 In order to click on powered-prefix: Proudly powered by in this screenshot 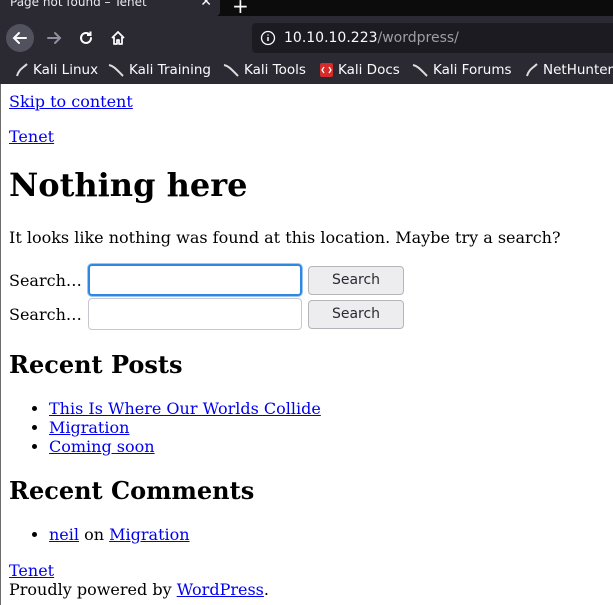, I will do `click(93, 589)`.